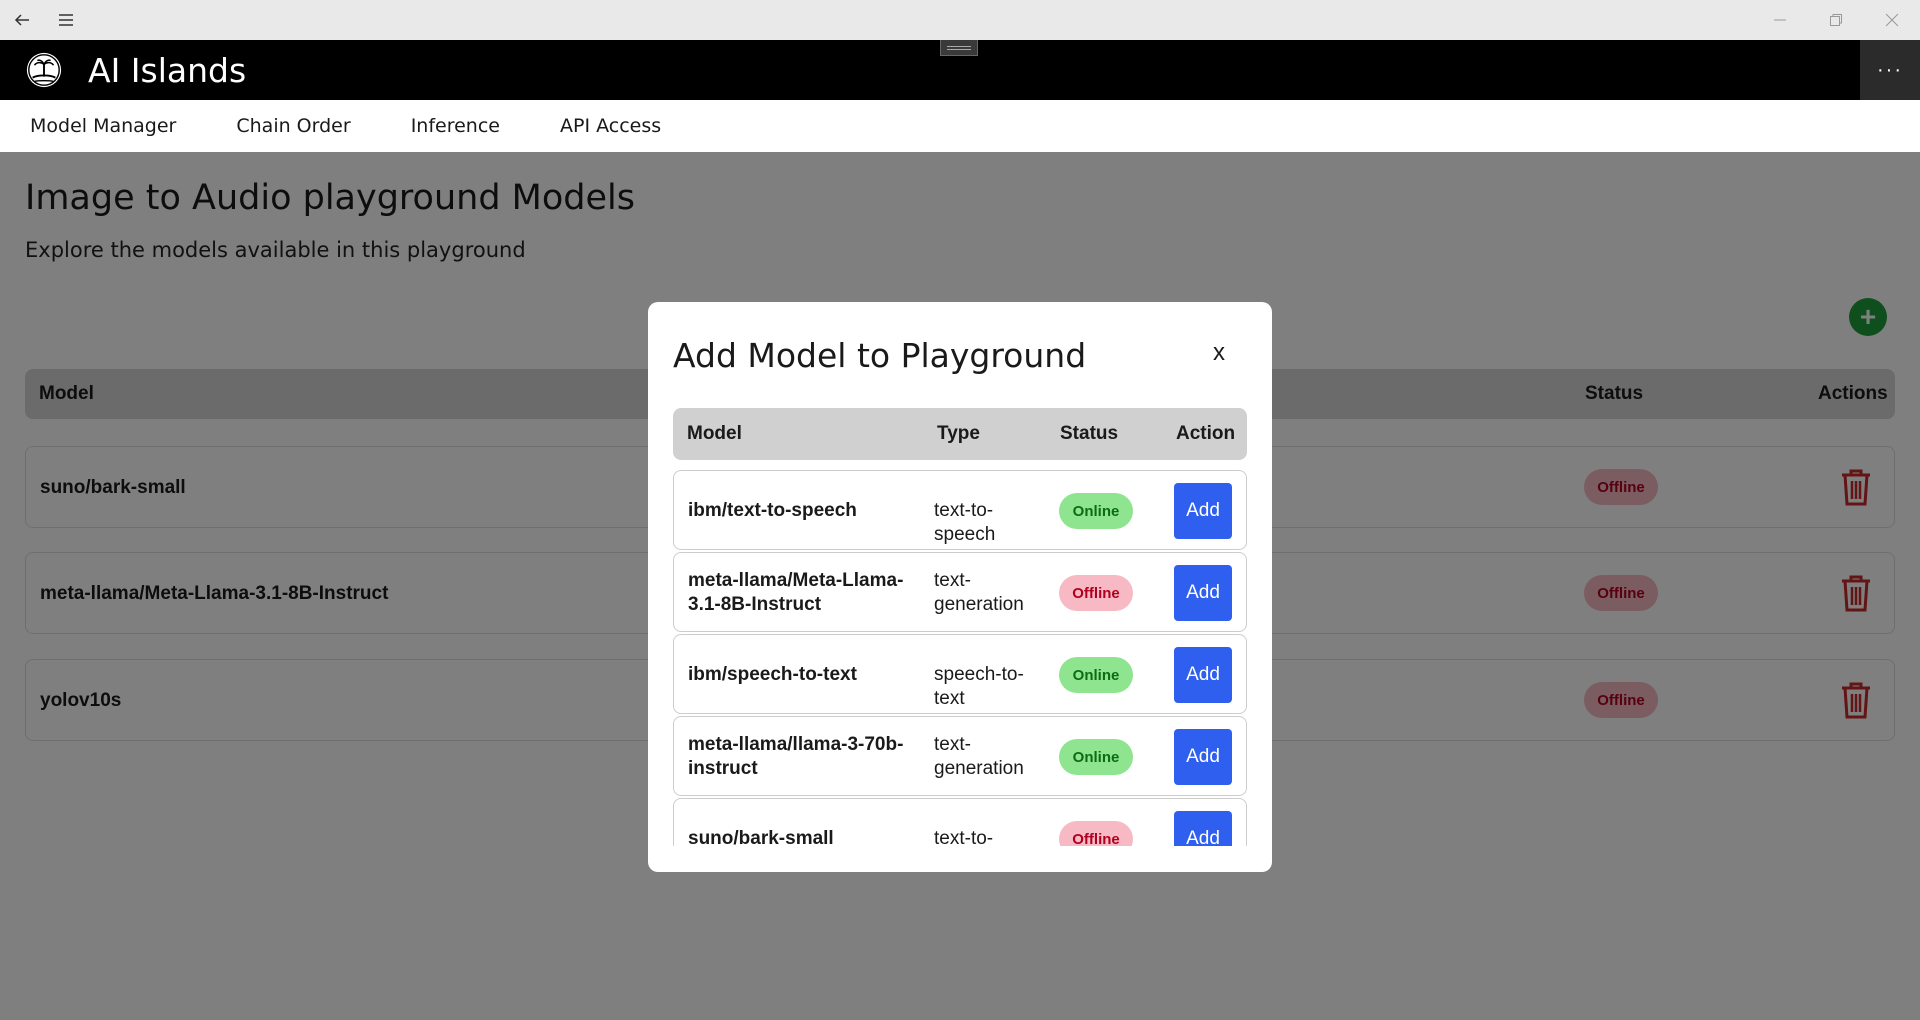 The width and height of the screenshot is (1920, 1020). What do you see at coordinates (167, 70) in the screenshot?
I see `app-title: AI Islands` at bounding box center [167, 70].